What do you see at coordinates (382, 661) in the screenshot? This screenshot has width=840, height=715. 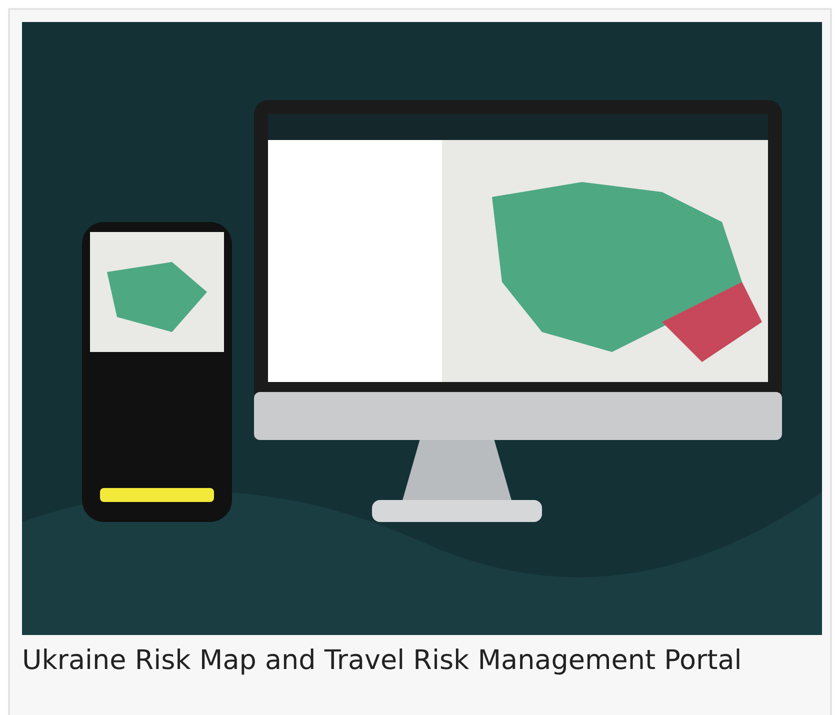 I see `figure-caption: Ukraine Risk Map and Travel Risk Management Portal` at bounding box center [382, 661].